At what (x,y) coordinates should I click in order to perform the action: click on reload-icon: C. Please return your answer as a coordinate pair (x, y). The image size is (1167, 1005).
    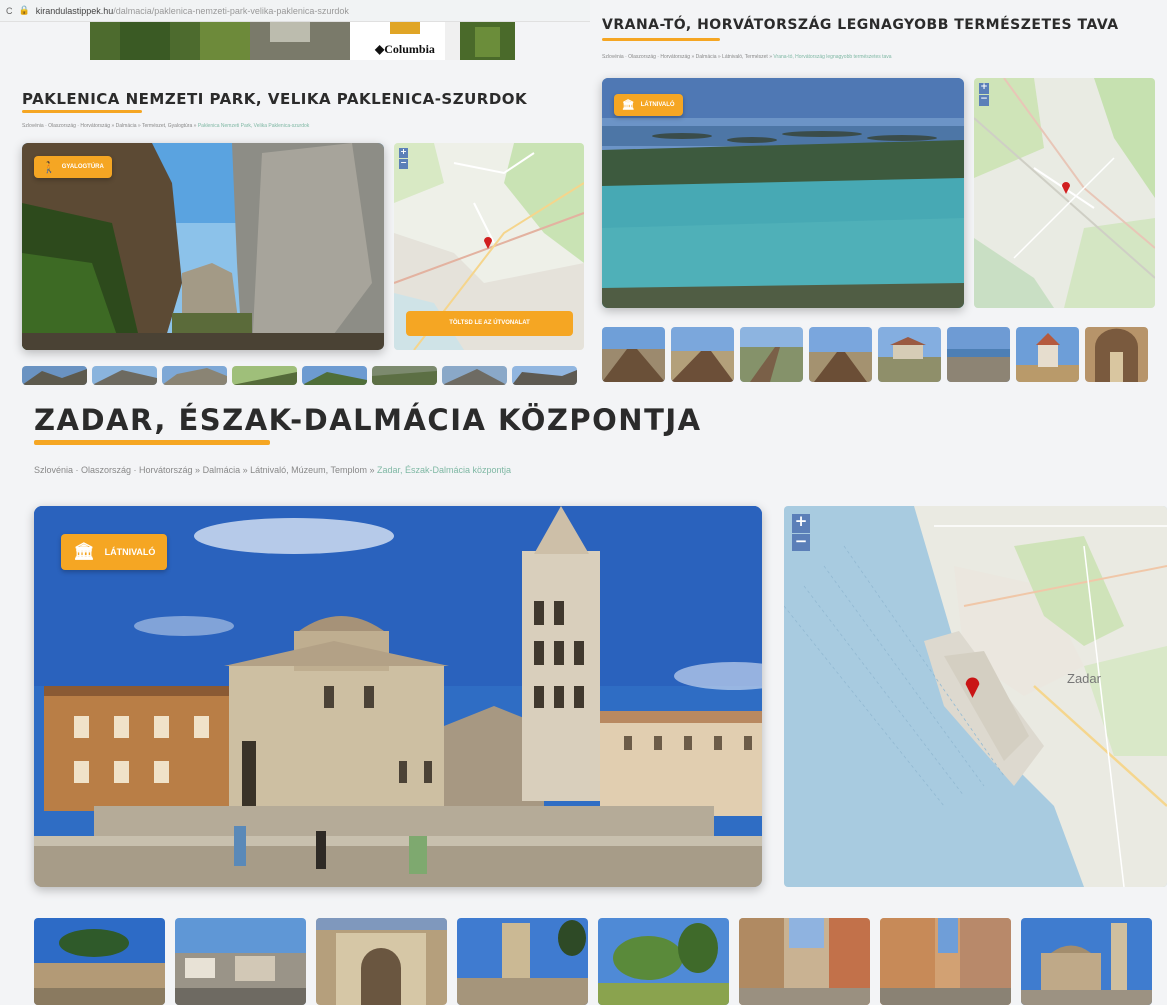
    Looking at the image, I should click on (9, 11).